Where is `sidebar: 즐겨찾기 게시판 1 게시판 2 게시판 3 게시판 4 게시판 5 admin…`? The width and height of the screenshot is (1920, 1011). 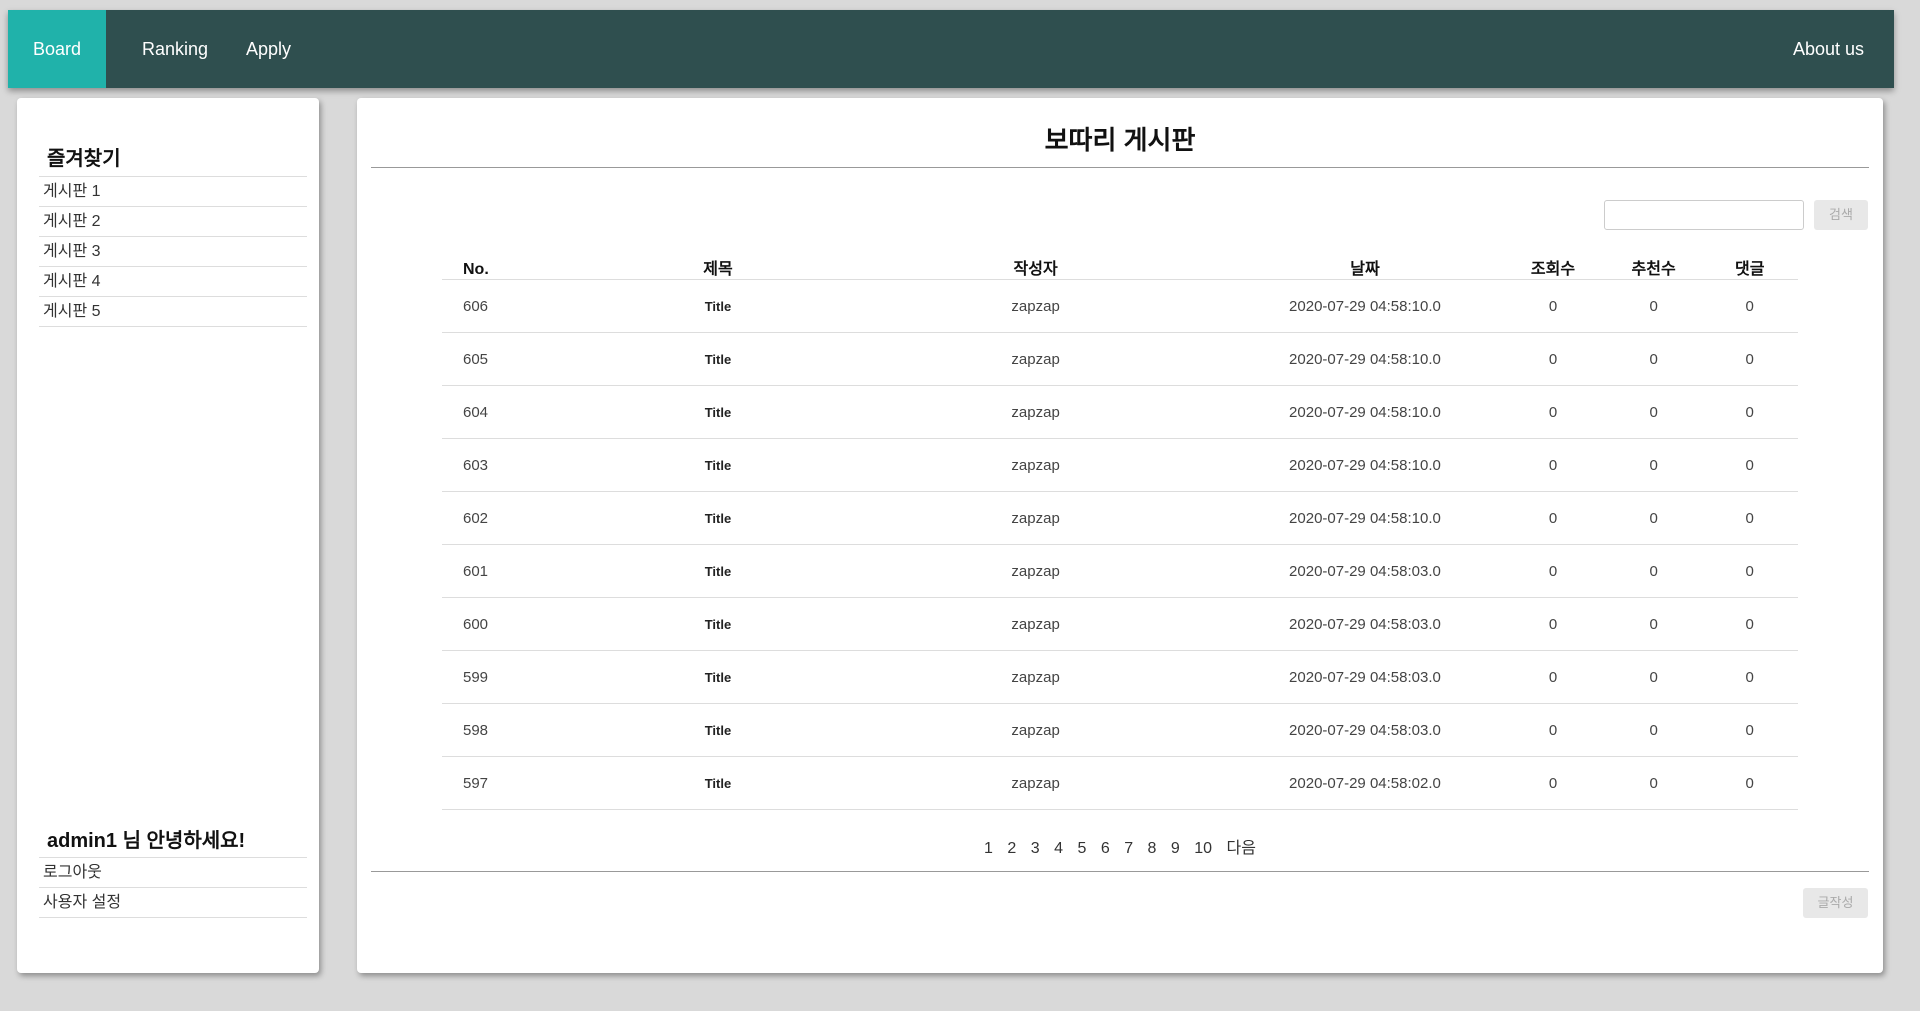
sidebar: 즐겨찾기 게시판 1 게시판 2 게시판 3 게시판 4 게시판 5 admin… is located at coordinates (168, 535).